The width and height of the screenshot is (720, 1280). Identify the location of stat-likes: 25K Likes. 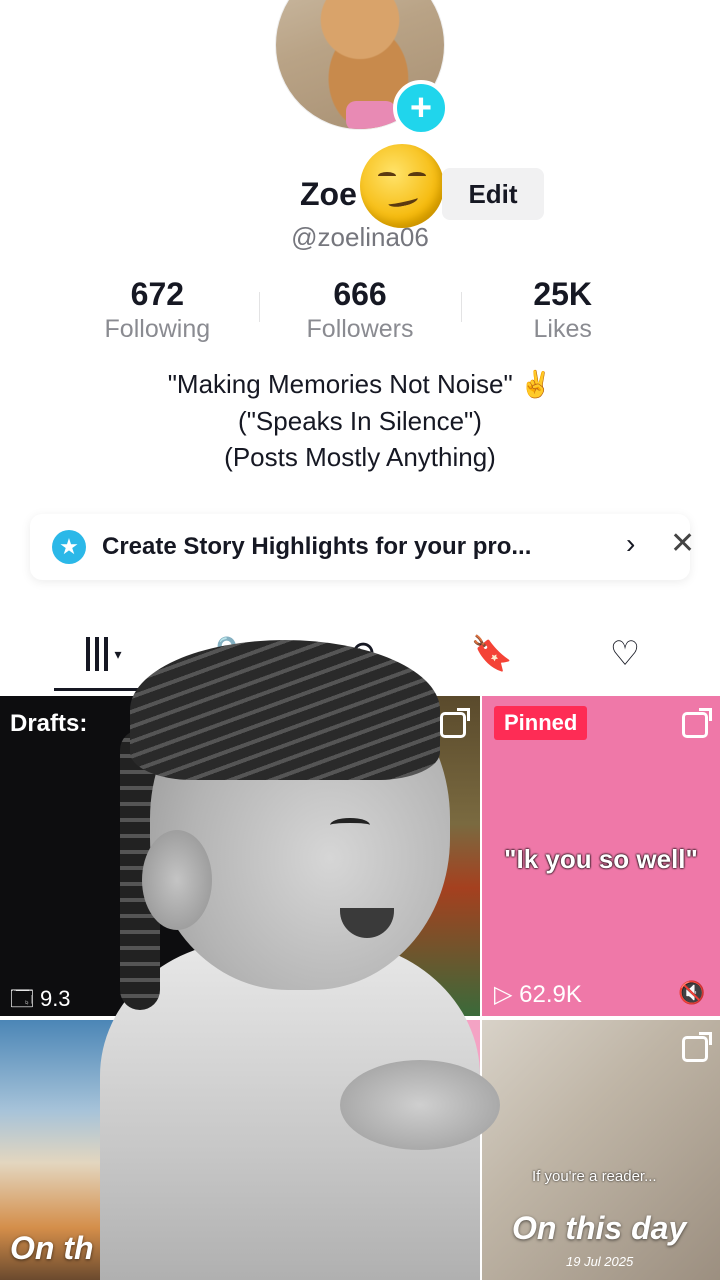
(562, 312).